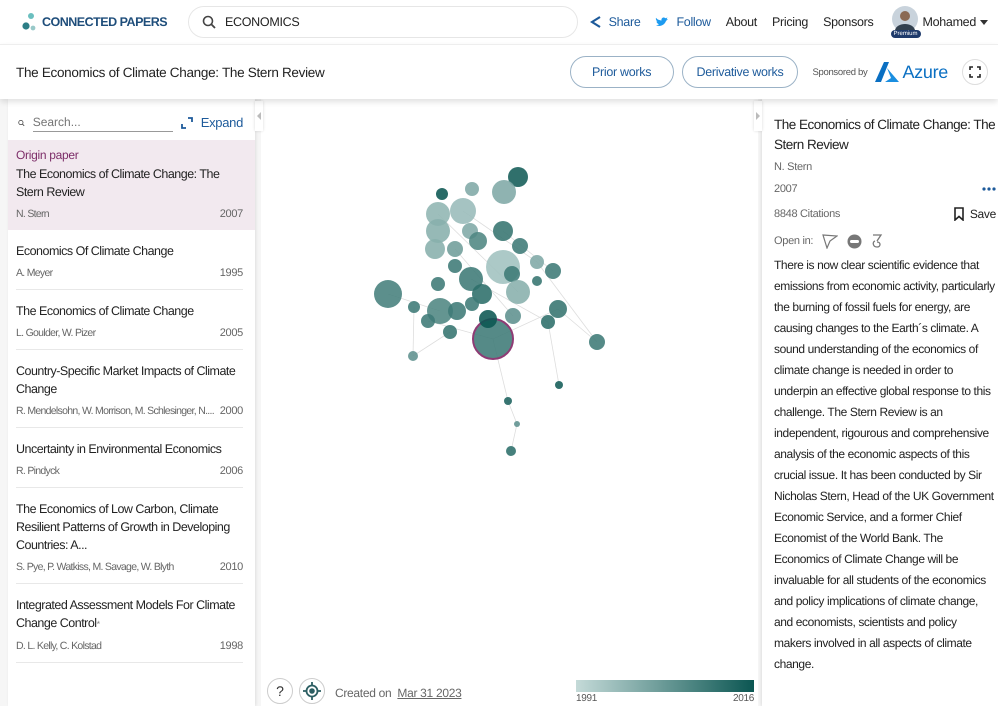  I want to click on citation-count: 8848 Citations, so click(807, 214).